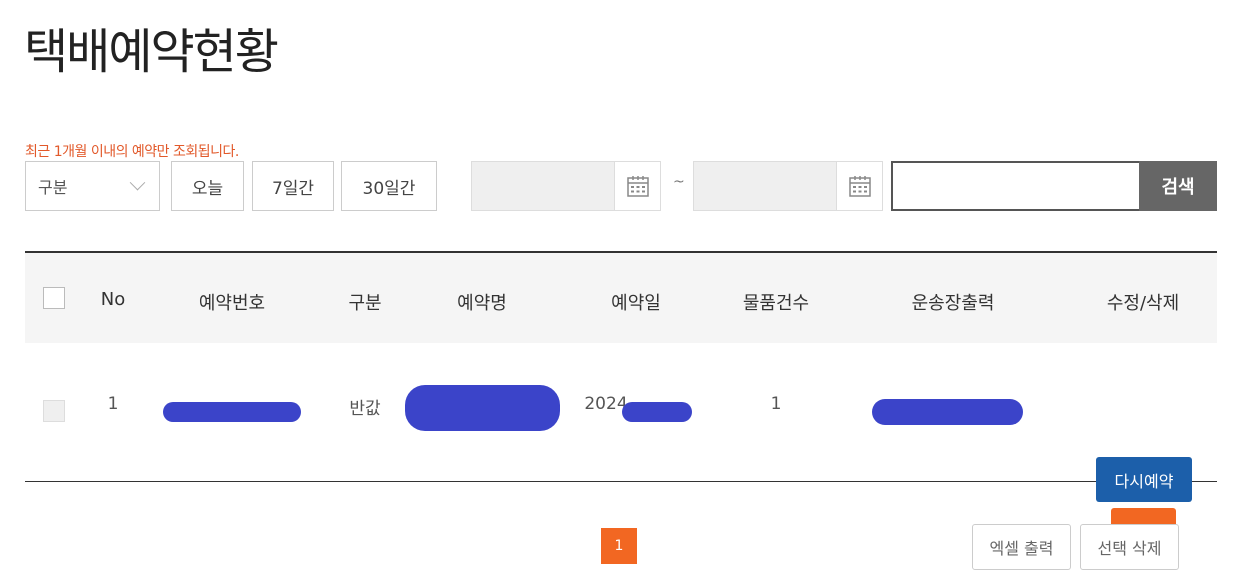 The height and width of the screenshot is (587, 1252). Describe the element at coordinates (947, 412) in the screenshot. I see `redacted-waybill` at that location.